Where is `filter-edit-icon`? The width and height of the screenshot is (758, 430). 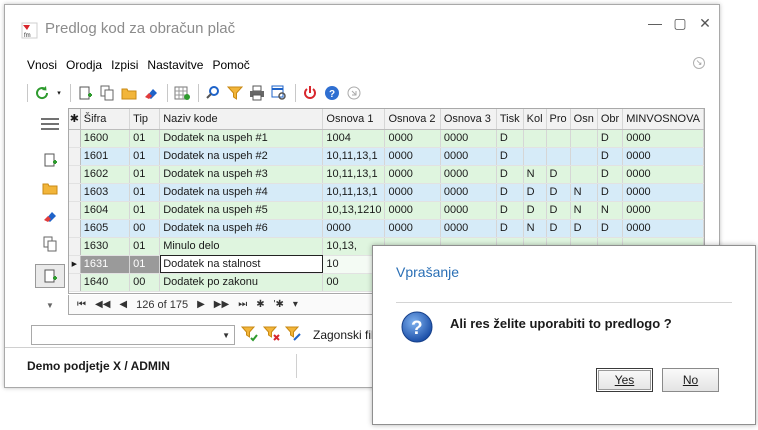 filter-edit-icon is located at coordinates (293, 335).